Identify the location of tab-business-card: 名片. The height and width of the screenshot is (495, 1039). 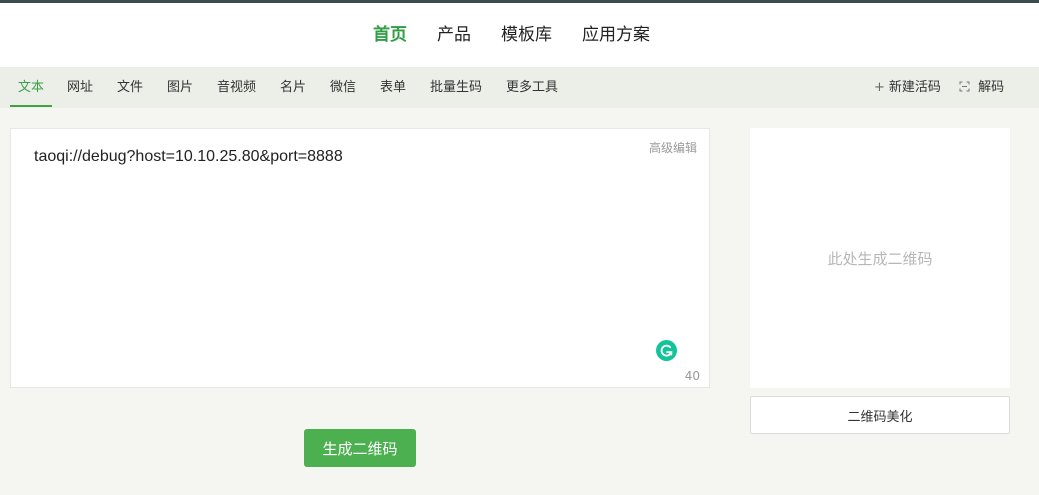
(293, 87).